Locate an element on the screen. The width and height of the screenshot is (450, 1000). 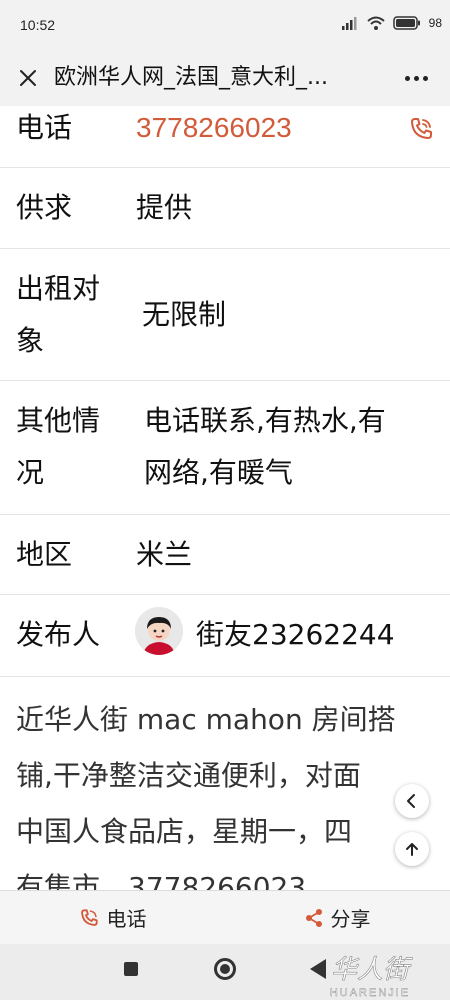
avatar is located at coordinates (159, 631).